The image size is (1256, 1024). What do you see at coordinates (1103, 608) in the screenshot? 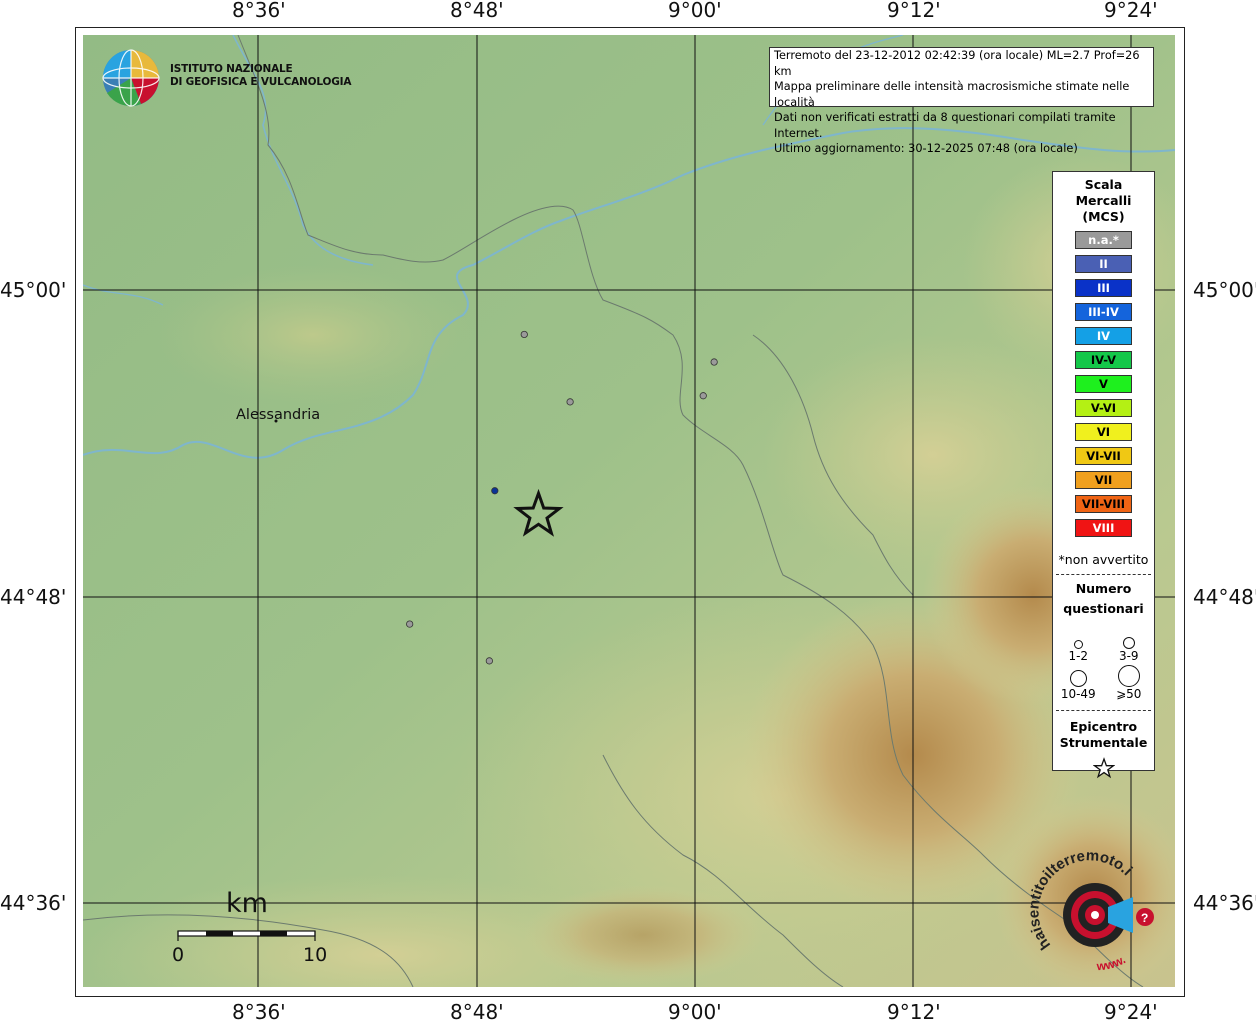
I see `questionnaire-title-line: questionari` at bounding box center [1103, 608].